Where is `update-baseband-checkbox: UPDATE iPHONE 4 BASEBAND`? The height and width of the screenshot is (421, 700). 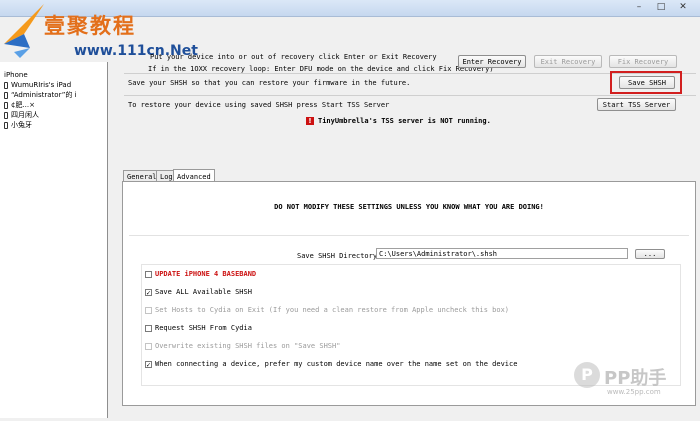 update-baseband-checkbox: UPDATE iPHONE 4 BASEBAND is located at coordinates (200, 274).